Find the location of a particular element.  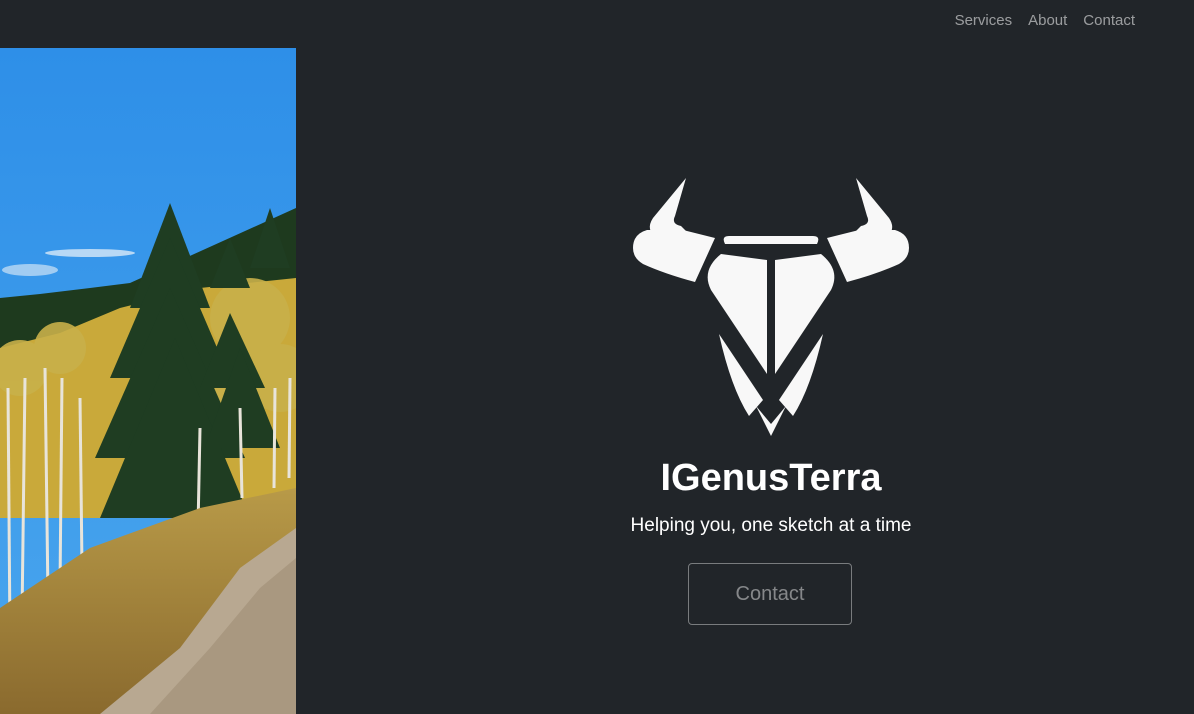

nav-link-services: Services is located at coordinates (984, 21).